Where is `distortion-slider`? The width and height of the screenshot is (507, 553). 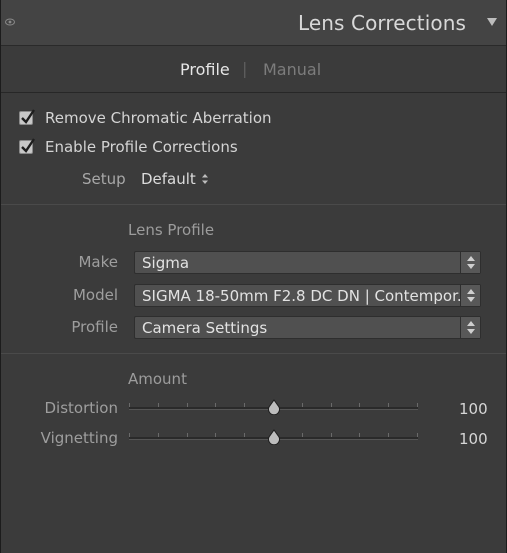 distortion-slider is located at coordinates (273, 407).